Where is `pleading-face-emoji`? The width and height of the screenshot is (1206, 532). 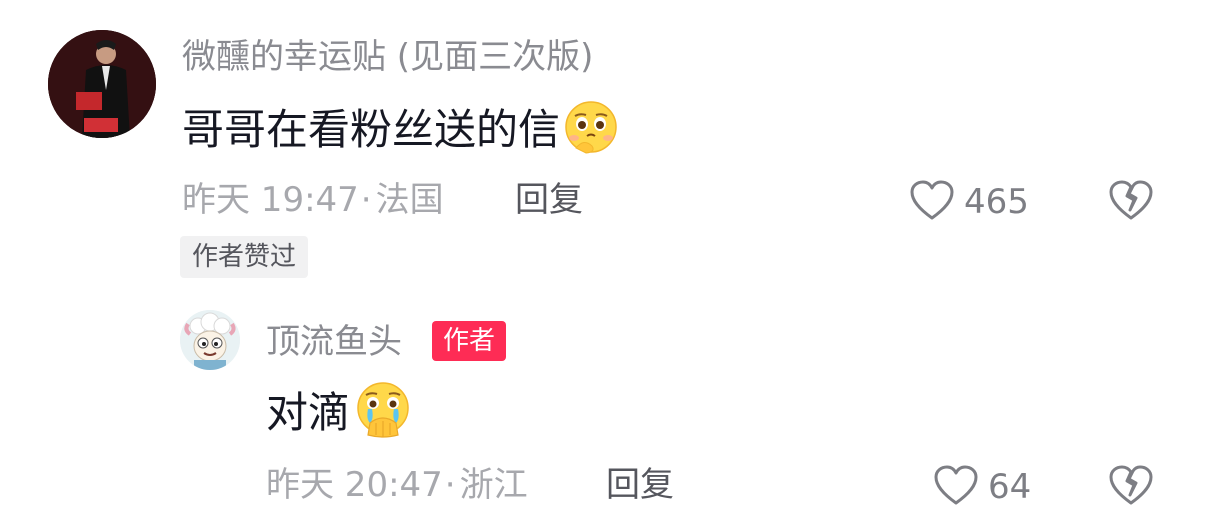
pleading-face-emoji is located at coordinates (591, 130).